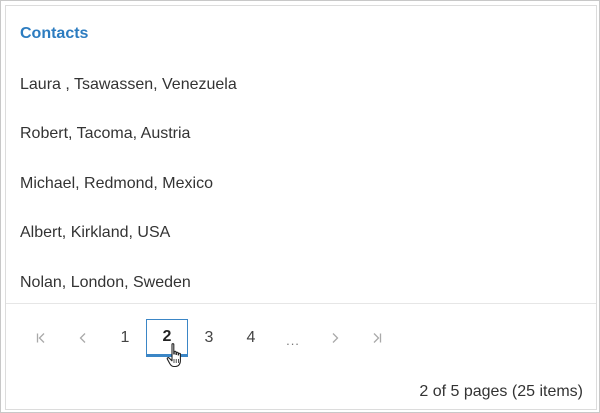  I want to click on list-item: Michael, Redmond, Mexico, so click(301, 185).